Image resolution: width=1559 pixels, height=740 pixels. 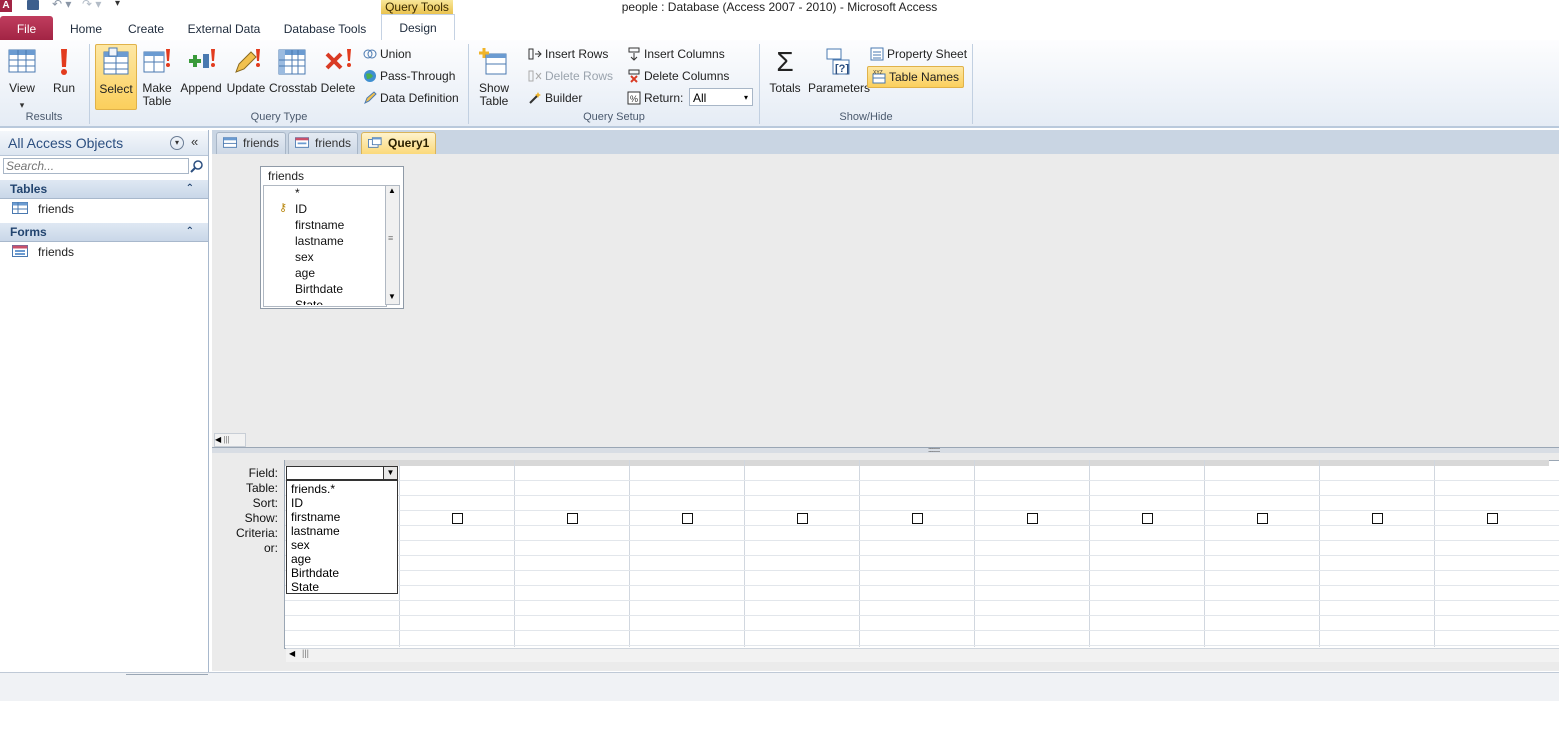 What do you see at coordinates (297, 503) in the screenshot?
I see `dropdown-option: ID` at bounding box center [297, 503].